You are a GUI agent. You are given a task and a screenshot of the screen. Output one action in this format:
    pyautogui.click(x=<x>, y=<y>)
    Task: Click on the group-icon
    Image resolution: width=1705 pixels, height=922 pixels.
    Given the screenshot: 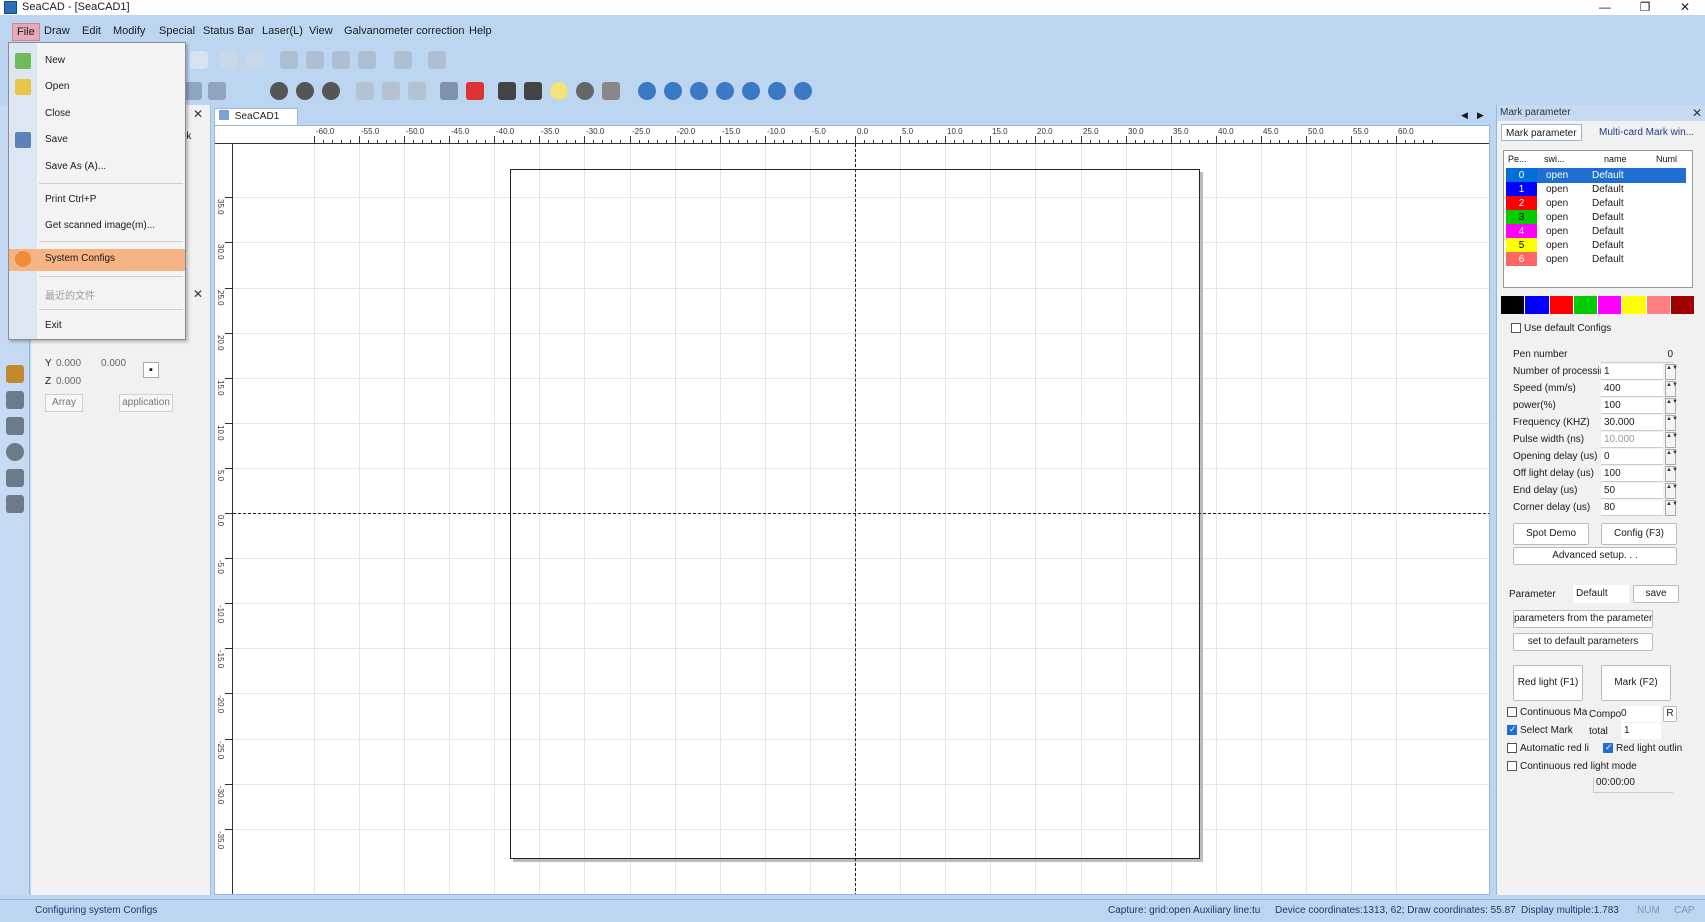 What is the action you would take?
    pyautogui.click(x=289, y=60)
    